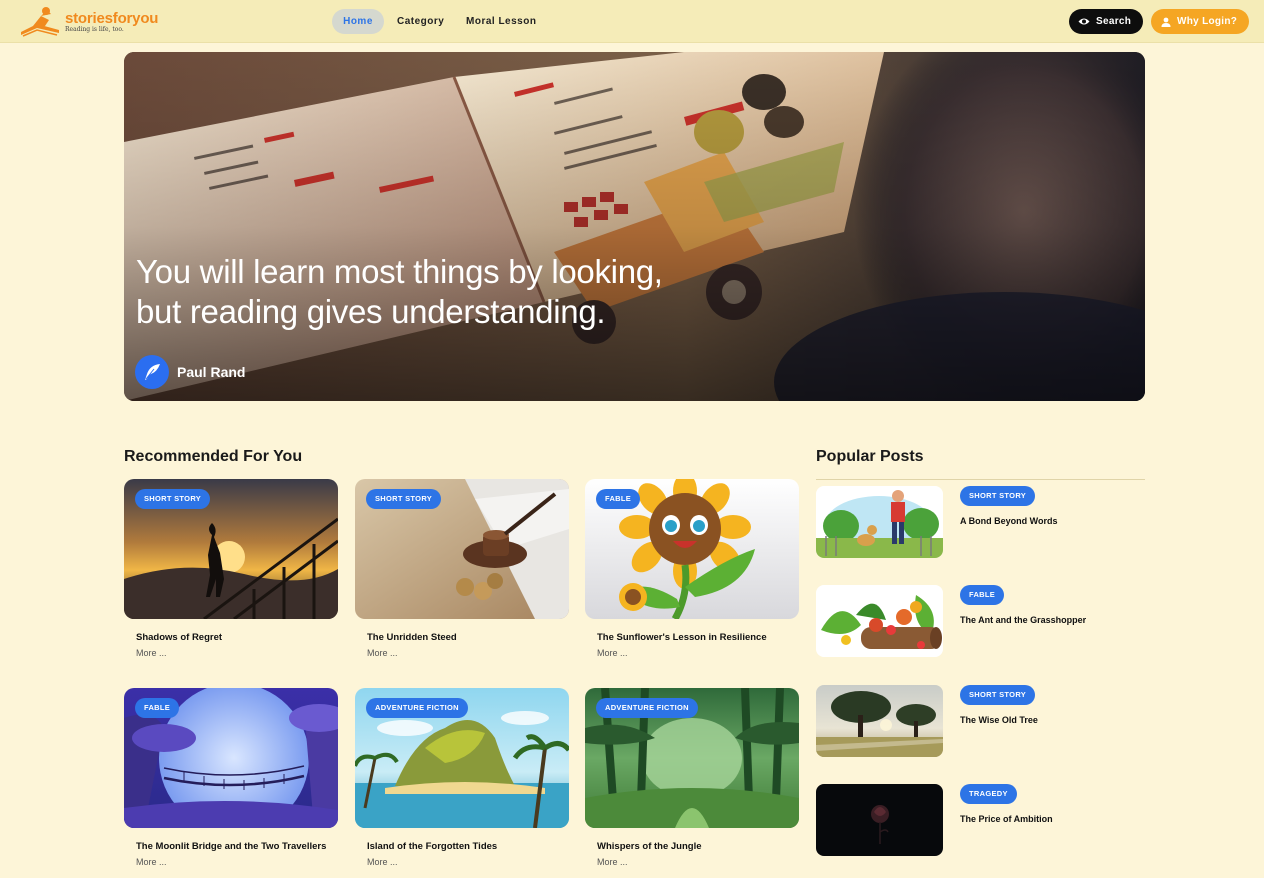 Image resolution: width=1264 pixels, height=878 pixels. I want to click on brand-tagline: Reading is life, too., so click(94, 29).